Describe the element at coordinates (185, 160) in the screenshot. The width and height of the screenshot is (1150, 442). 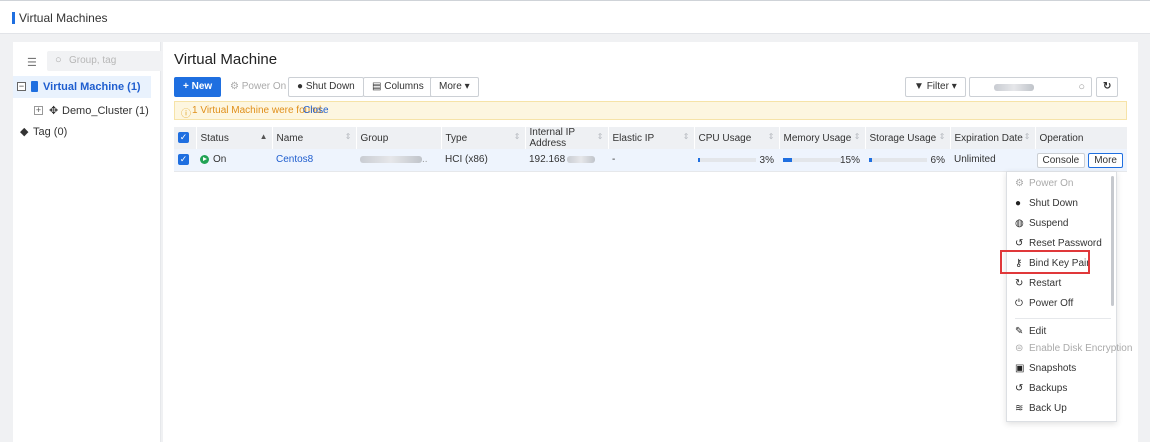
I see `row-checkbox: ✓` at that location.